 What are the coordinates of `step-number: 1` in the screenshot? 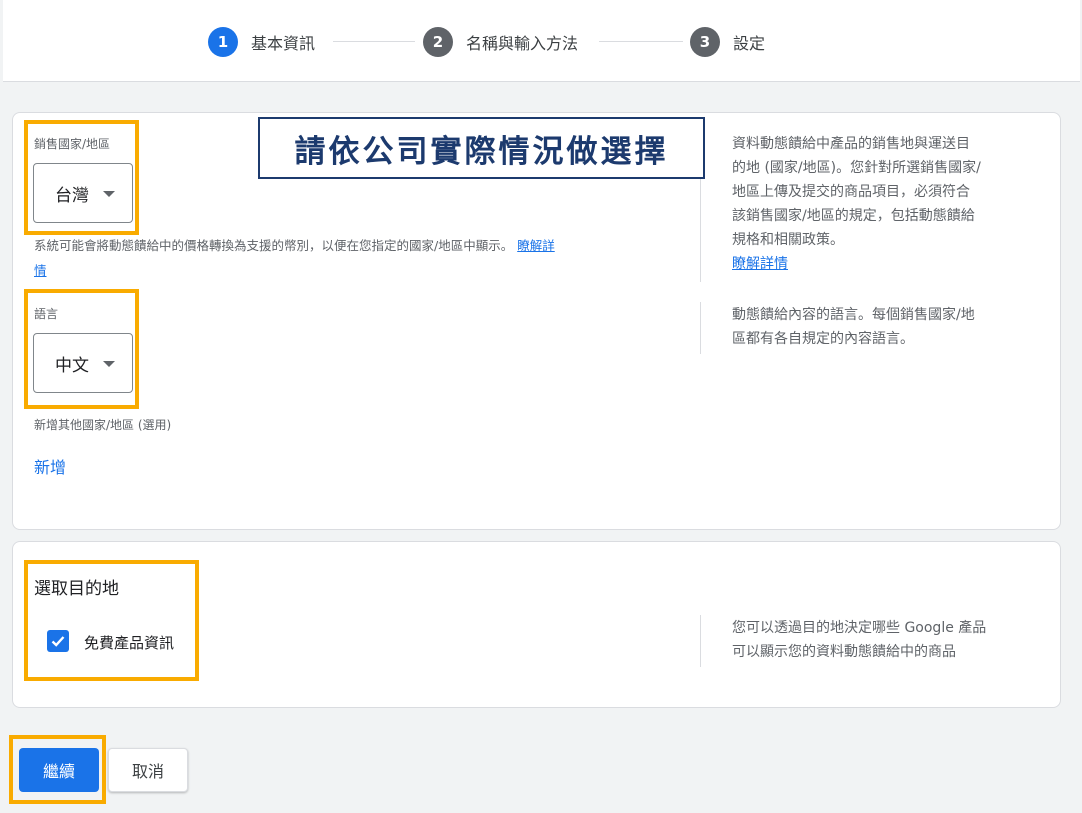 It's located at (223, 42).